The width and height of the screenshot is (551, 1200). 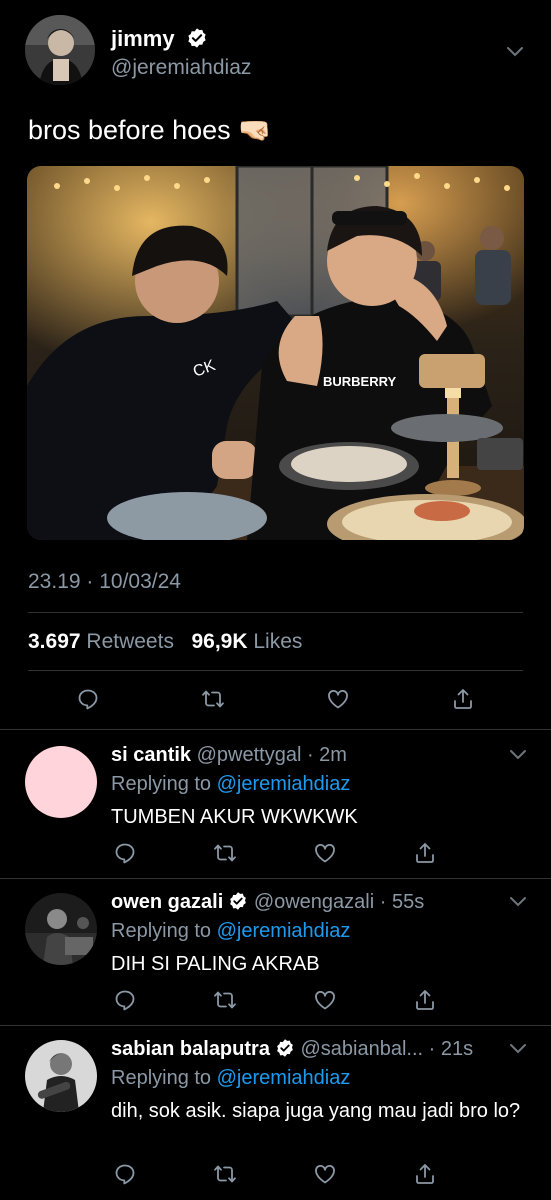 I want to click on reply-author: owen gazali @owengazali · 55s, so click(x=267, y=902).